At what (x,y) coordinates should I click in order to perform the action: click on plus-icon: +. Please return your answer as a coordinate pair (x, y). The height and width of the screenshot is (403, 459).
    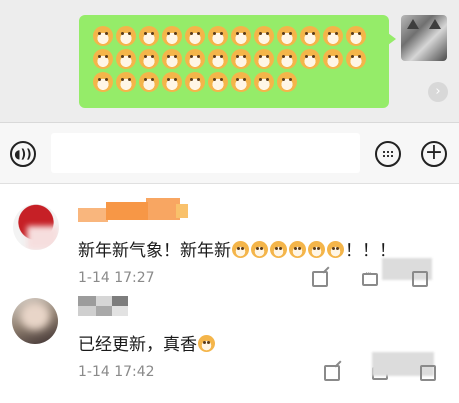
    Looking at the image, I should click on (434, 152).